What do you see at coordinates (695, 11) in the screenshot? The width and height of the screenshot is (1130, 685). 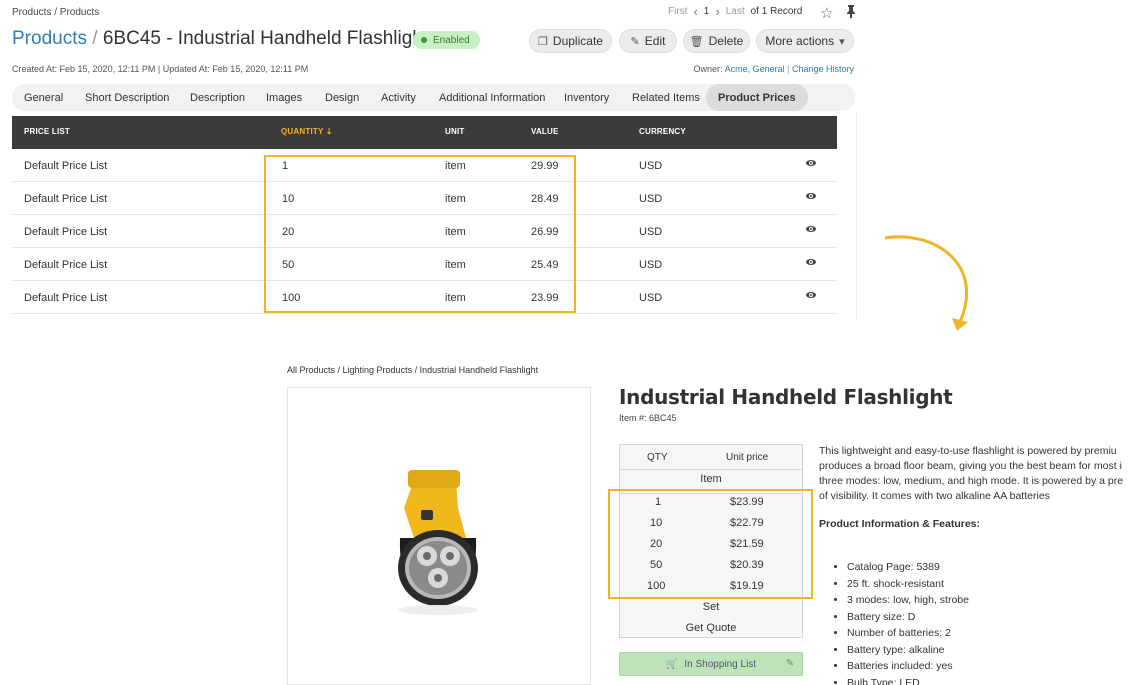 I see `chevron-left-icon: ‹` at bounding box center [695, 11].